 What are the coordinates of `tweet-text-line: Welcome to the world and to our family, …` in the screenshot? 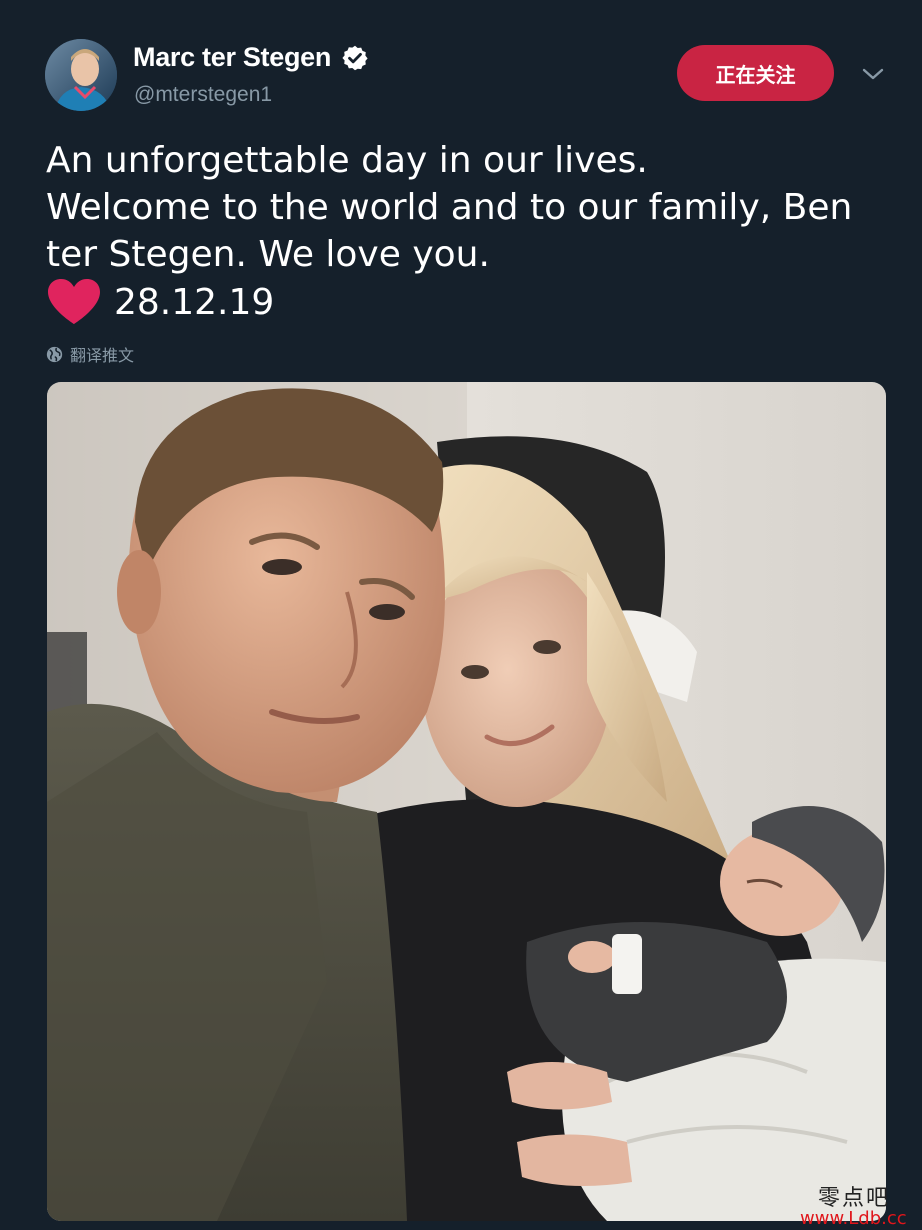 It's located at (449, 207).